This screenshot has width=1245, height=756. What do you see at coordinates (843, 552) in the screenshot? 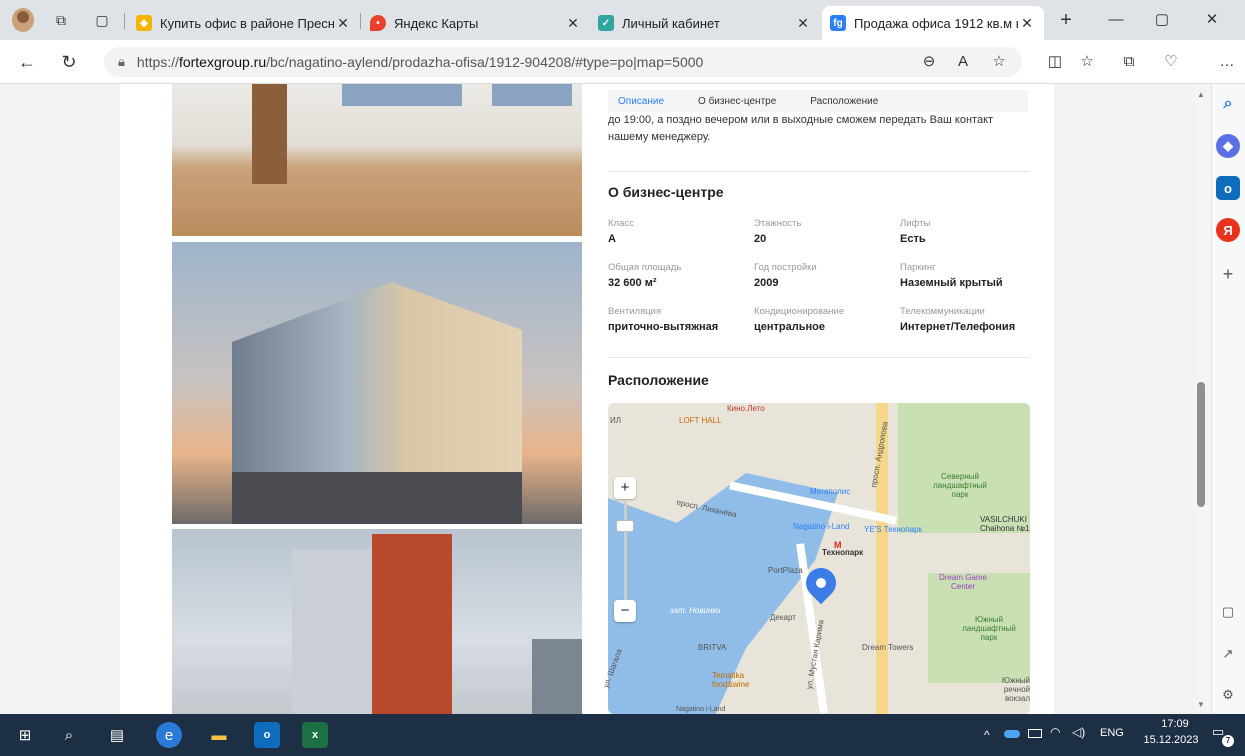
I see `map-label: Технопарк` at bounding box center [843, 552].